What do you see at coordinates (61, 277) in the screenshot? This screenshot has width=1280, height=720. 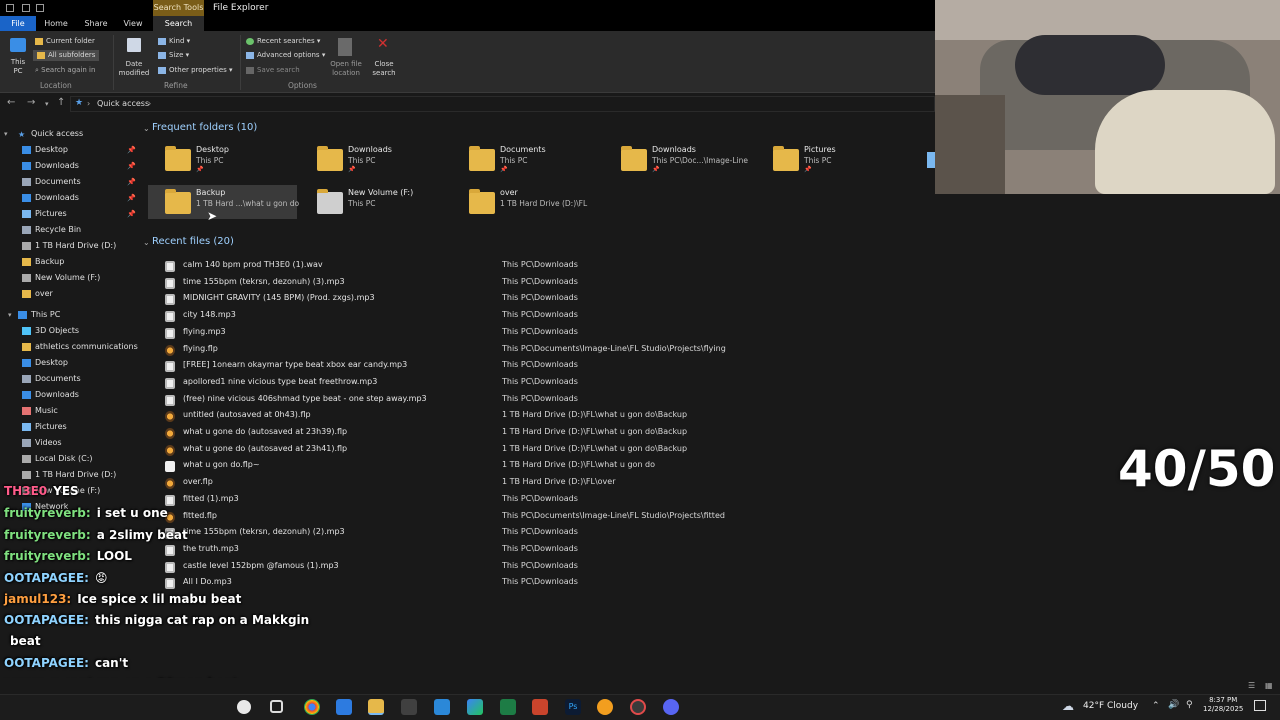 I see `nav-item: New Volume (F:)` at bounding box center [61, 277].